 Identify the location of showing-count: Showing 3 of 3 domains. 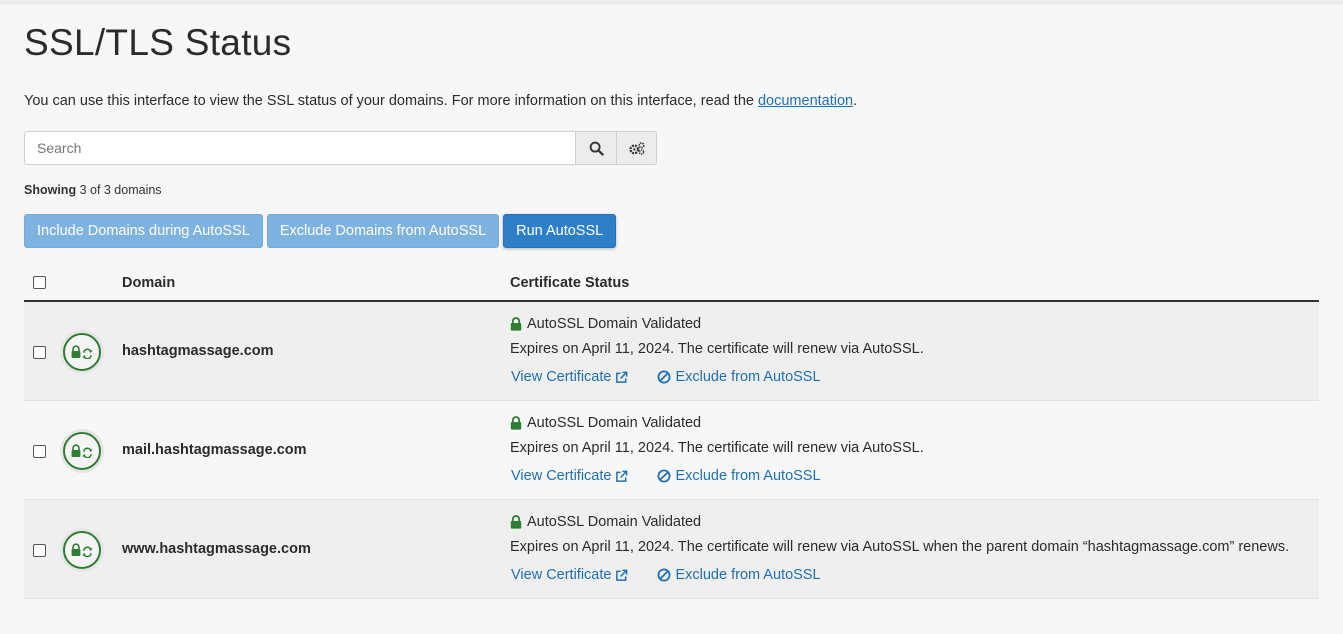
(93, 190).